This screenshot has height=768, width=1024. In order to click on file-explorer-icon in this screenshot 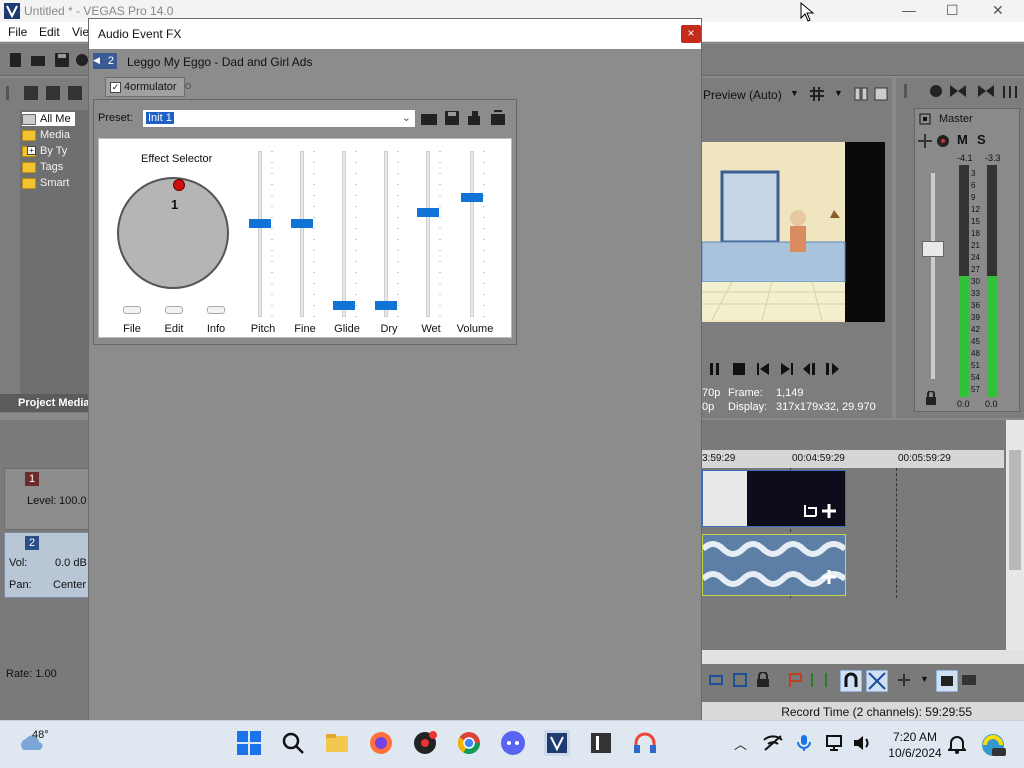, I will do `click(337, 743)`.